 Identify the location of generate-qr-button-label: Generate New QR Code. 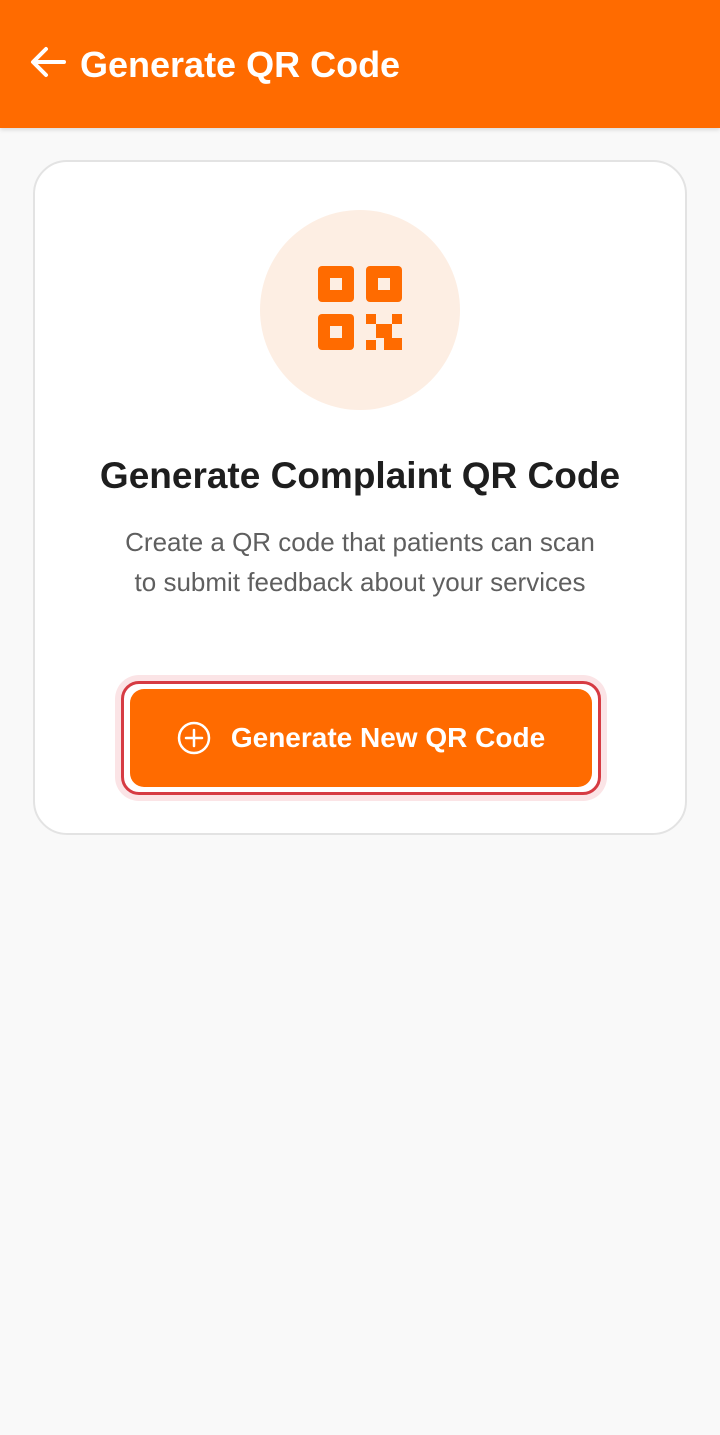
(388, 737).